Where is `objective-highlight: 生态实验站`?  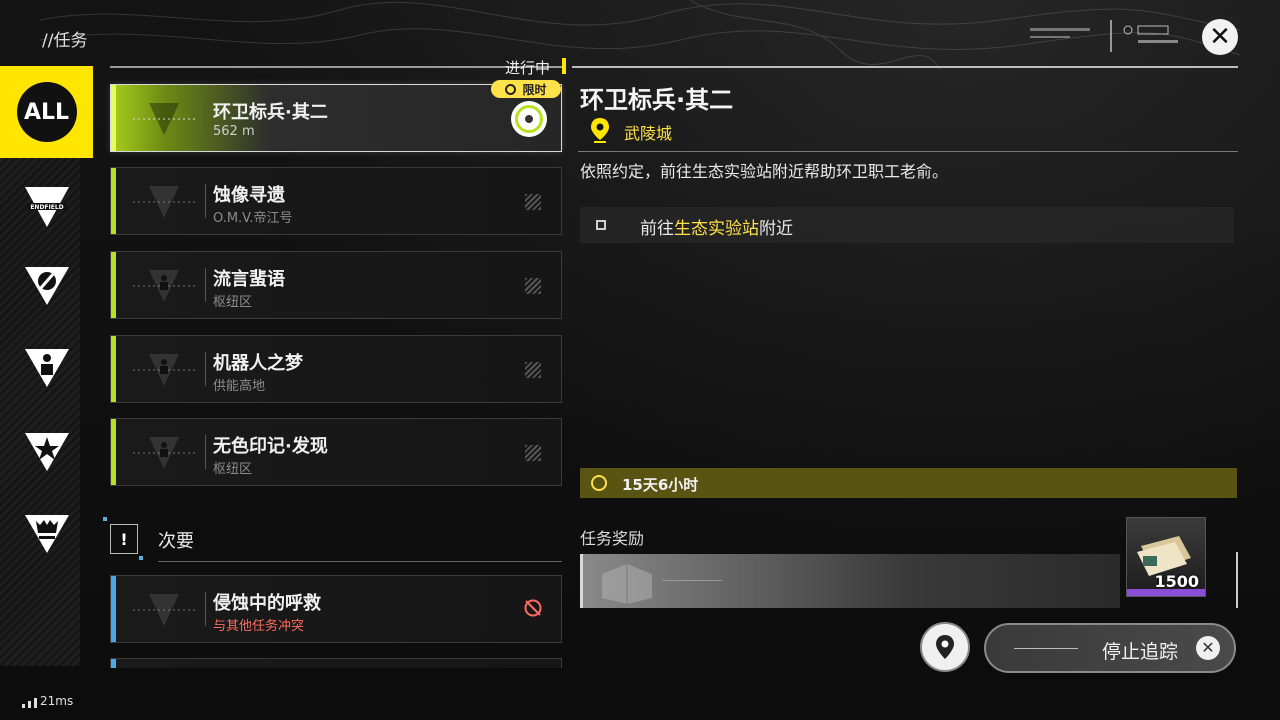 objective-highlight: 生态实验站 is located at coordinates (716, 229).